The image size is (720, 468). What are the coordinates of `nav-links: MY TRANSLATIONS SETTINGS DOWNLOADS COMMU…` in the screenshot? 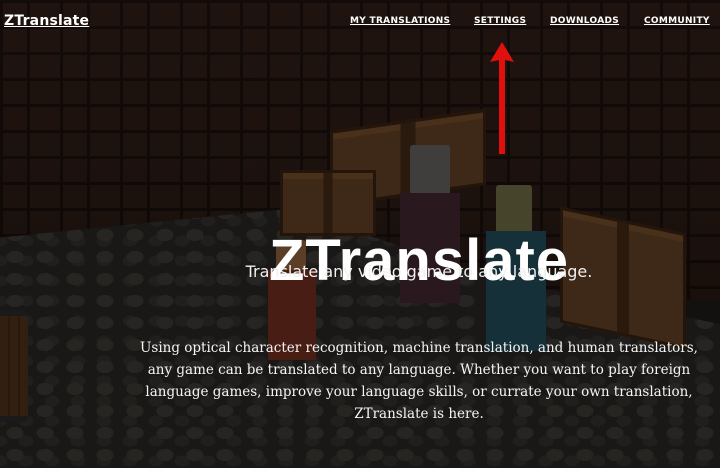 It's located at (360, 23).